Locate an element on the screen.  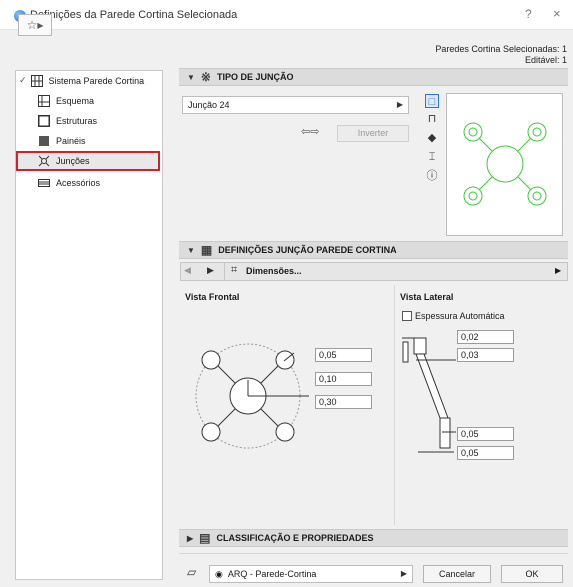
layer-icon: ▱ is located at coordinates (192, 572).